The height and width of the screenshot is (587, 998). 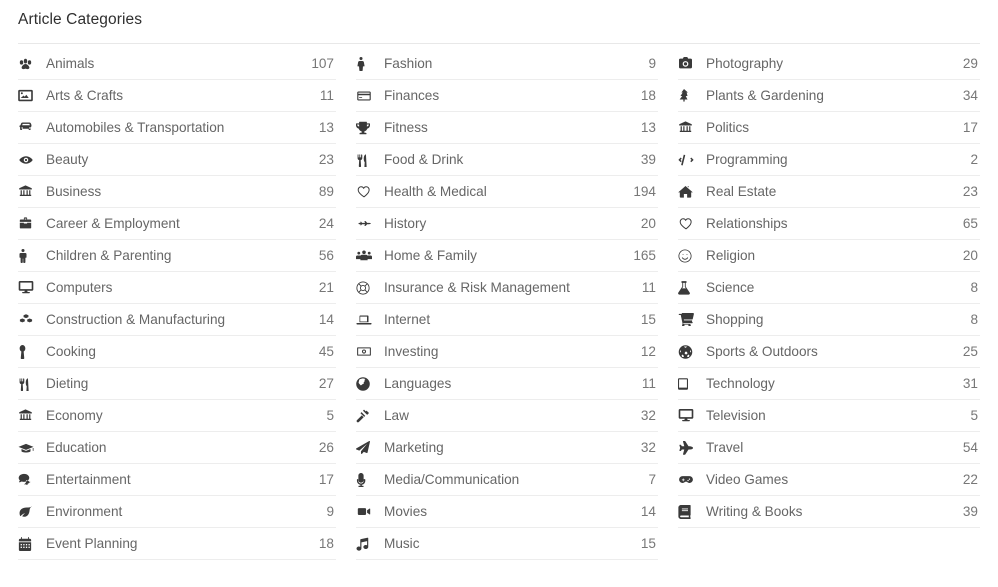 I want to click on category-row: Television 5, so click(x=829, y=416).